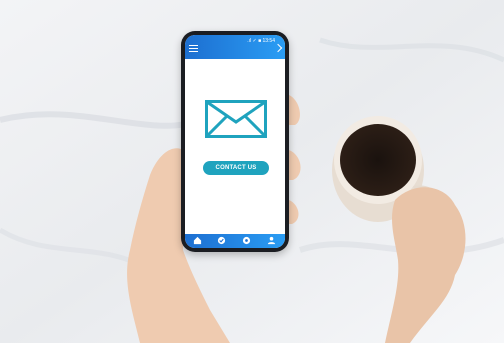 Image resolution: width=504 pixels, height=348 pixels. I want to click on user-icon, so click(271, 240).